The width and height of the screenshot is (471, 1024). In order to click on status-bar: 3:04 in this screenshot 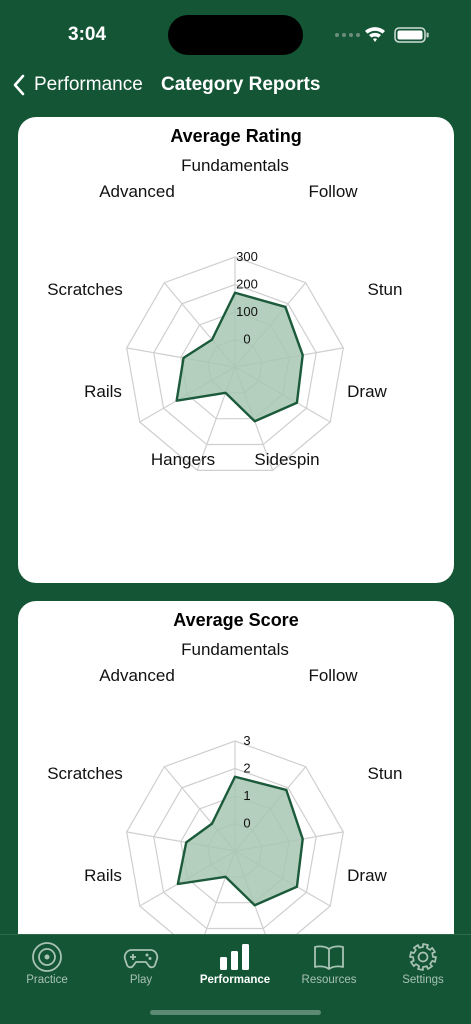, I will do `click(235, 35)`.